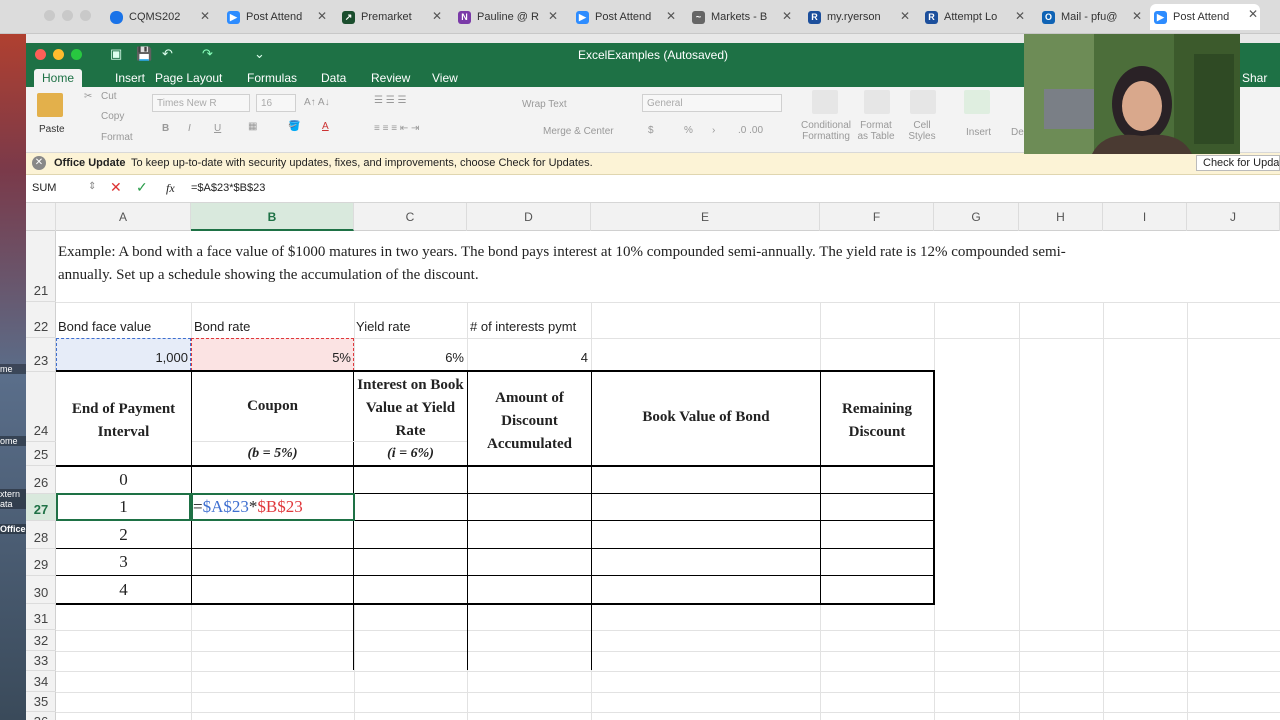 Image resolution: width=1280 pixels, height=720 pixels. What do you see at coordinates (922, 131) in the screenshot?
I see `cell-styles-button: Cell Styles` at bounding box center [922, 131].